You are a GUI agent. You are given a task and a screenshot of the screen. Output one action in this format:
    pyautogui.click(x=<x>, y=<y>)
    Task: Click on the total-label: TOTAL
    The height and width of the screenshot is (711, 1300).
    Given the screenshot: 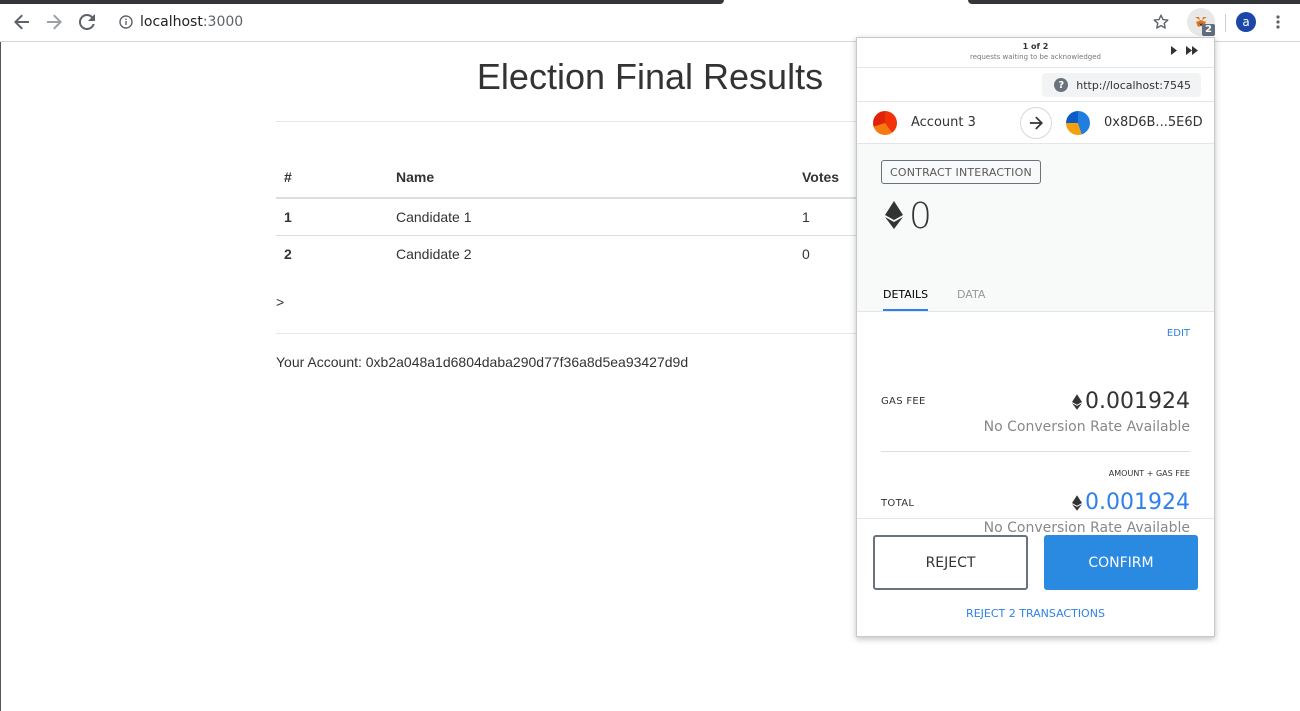 What is the action you would take?
    pyautogui.click(x=898, y=503)
    